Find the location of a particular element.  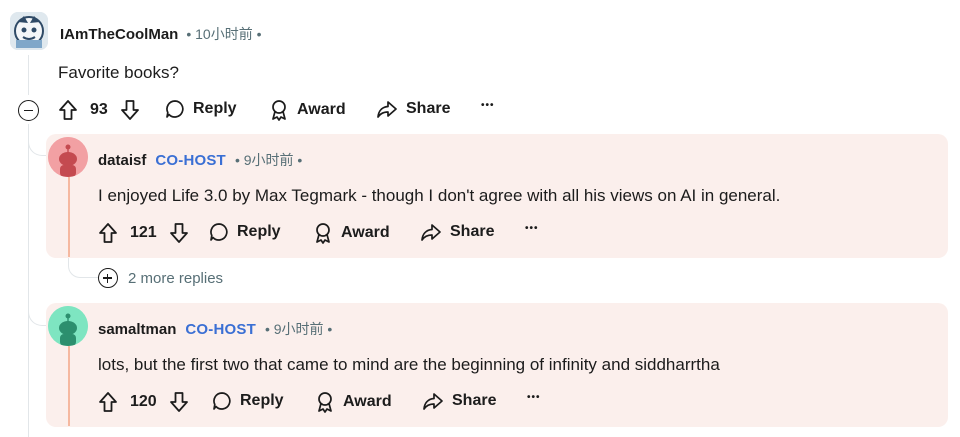

more-replies-connector is located at coordinates (83, 268).